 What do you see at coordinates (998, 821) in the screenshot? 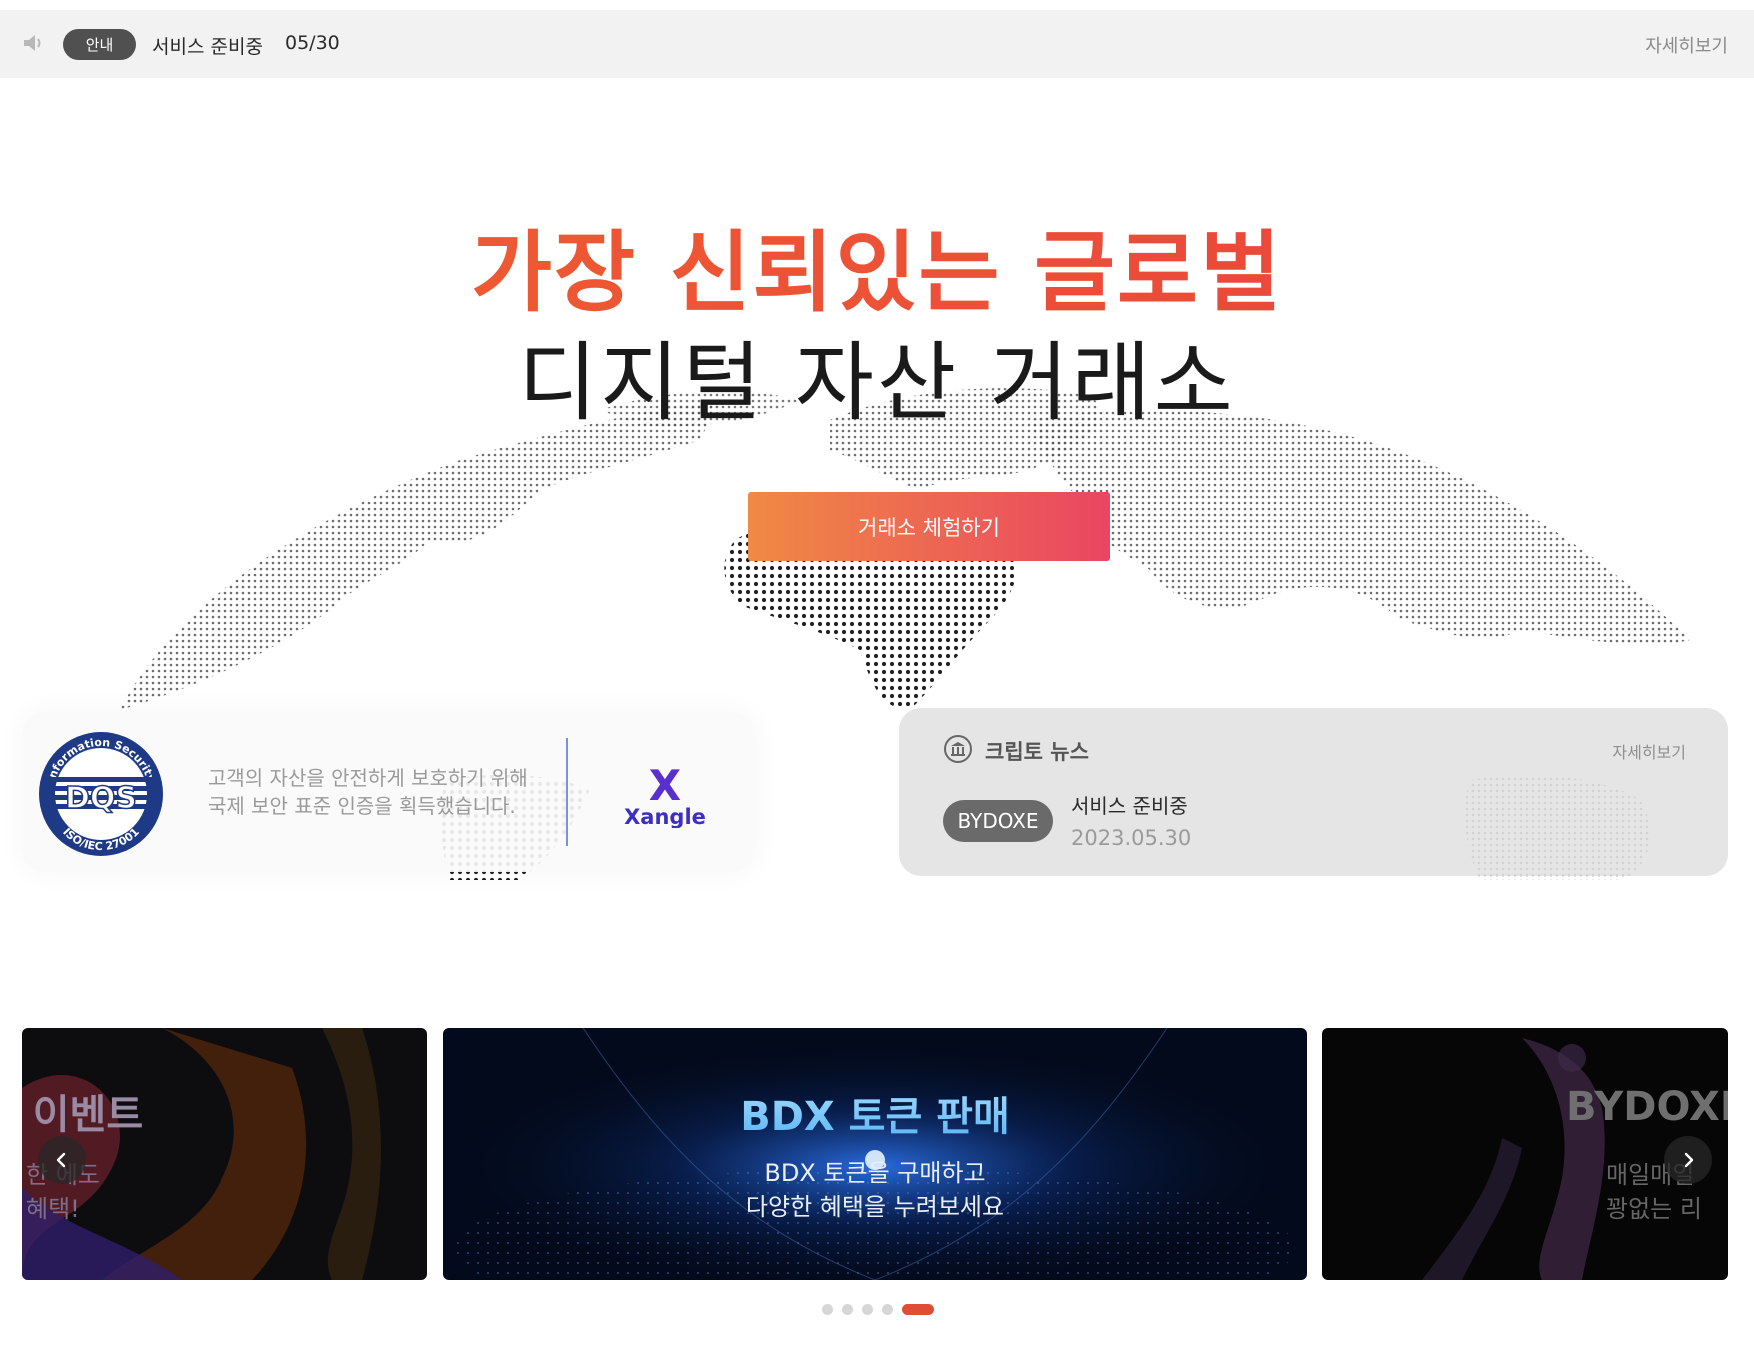
I see `news-source-badge: BYDOXE` at bounding box center [998, 821].